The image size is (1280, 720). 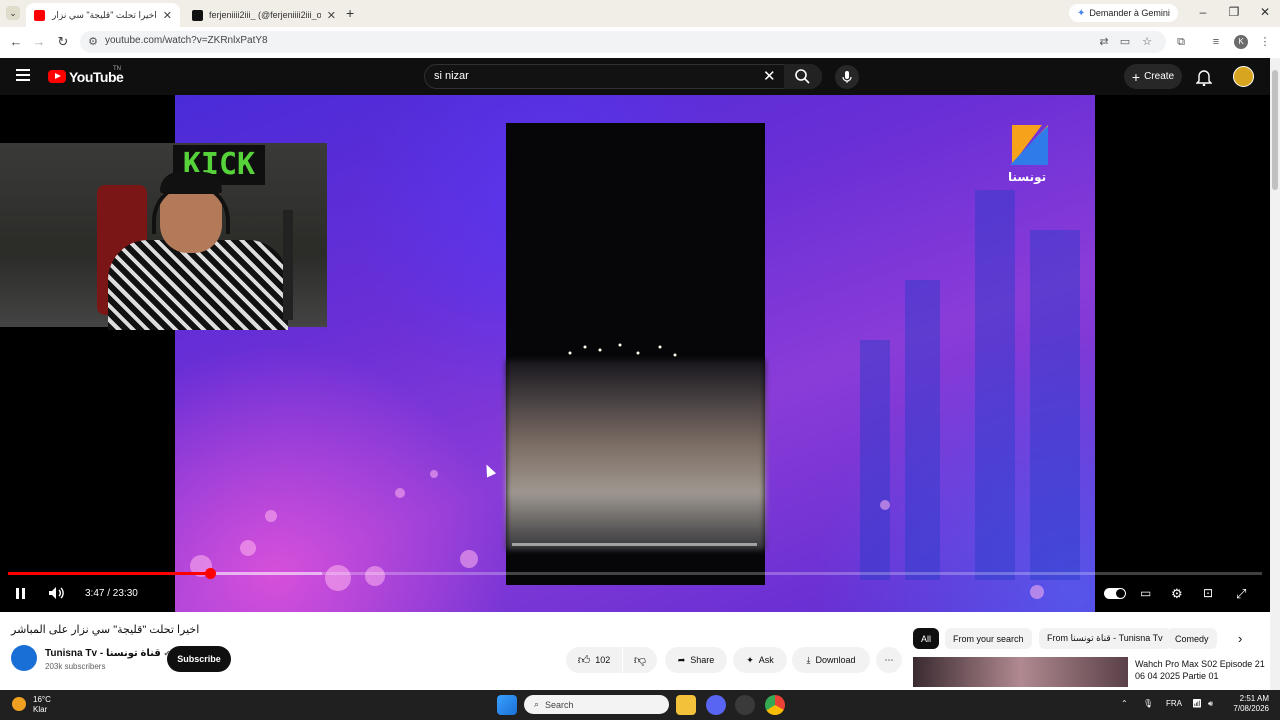 What do you see at coordinates (40, 709) in the screenshot?
I see `weather-condition: Klar` at bounding box center [40, 709].